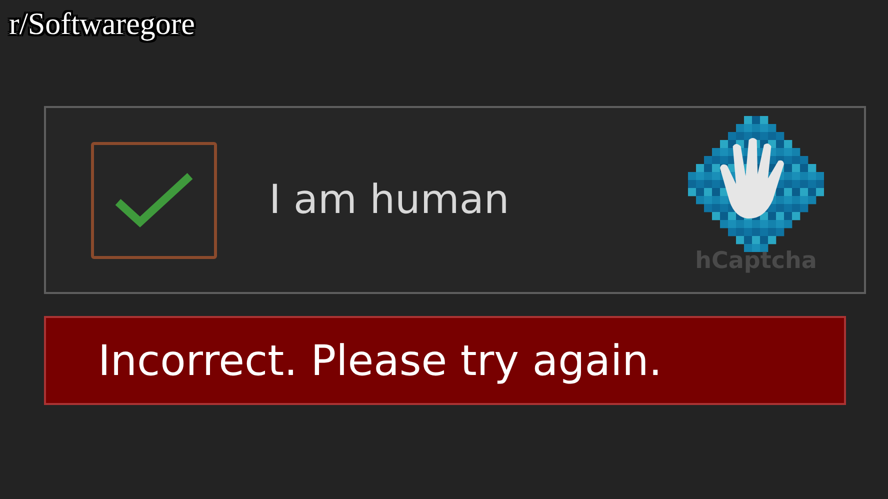  Describe the element at coordinates (389, 200) in the screenshot. I see `checkbox-label: I am human` at that location.